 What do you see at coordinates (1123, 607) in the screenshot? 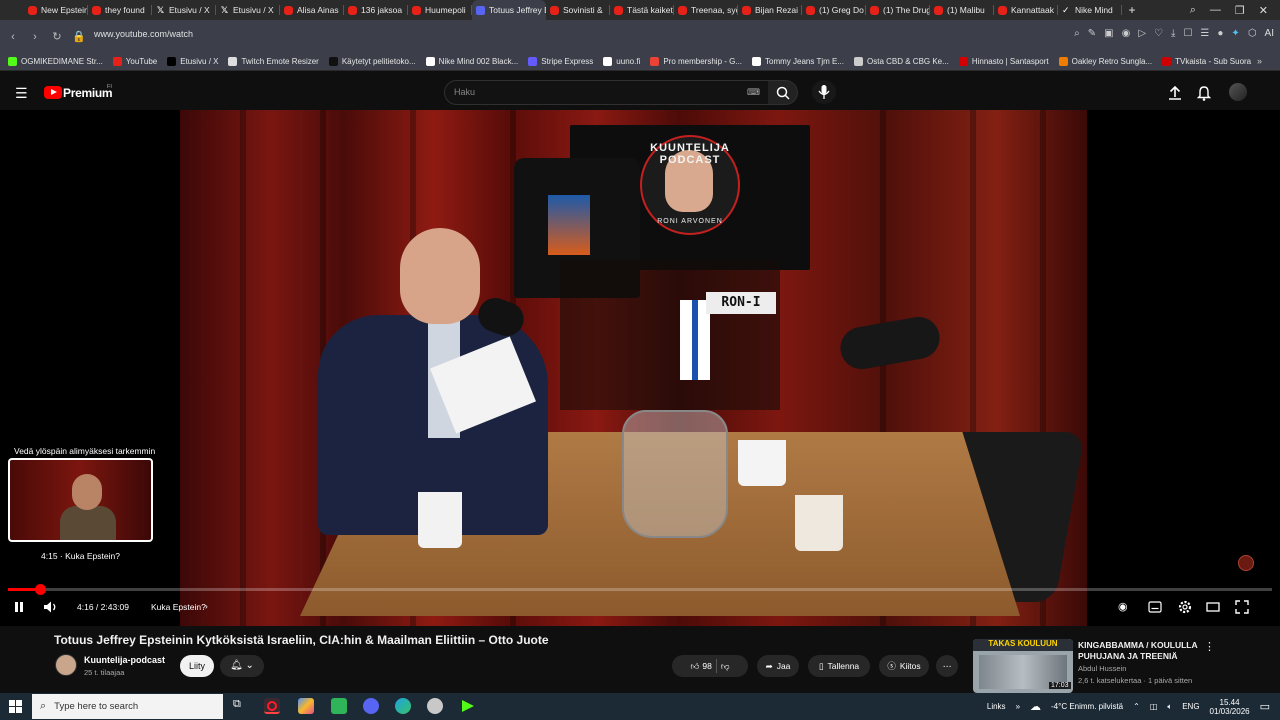
I see `autoplay-toggle-icon: ◉` at bounding box center [1123, 607].